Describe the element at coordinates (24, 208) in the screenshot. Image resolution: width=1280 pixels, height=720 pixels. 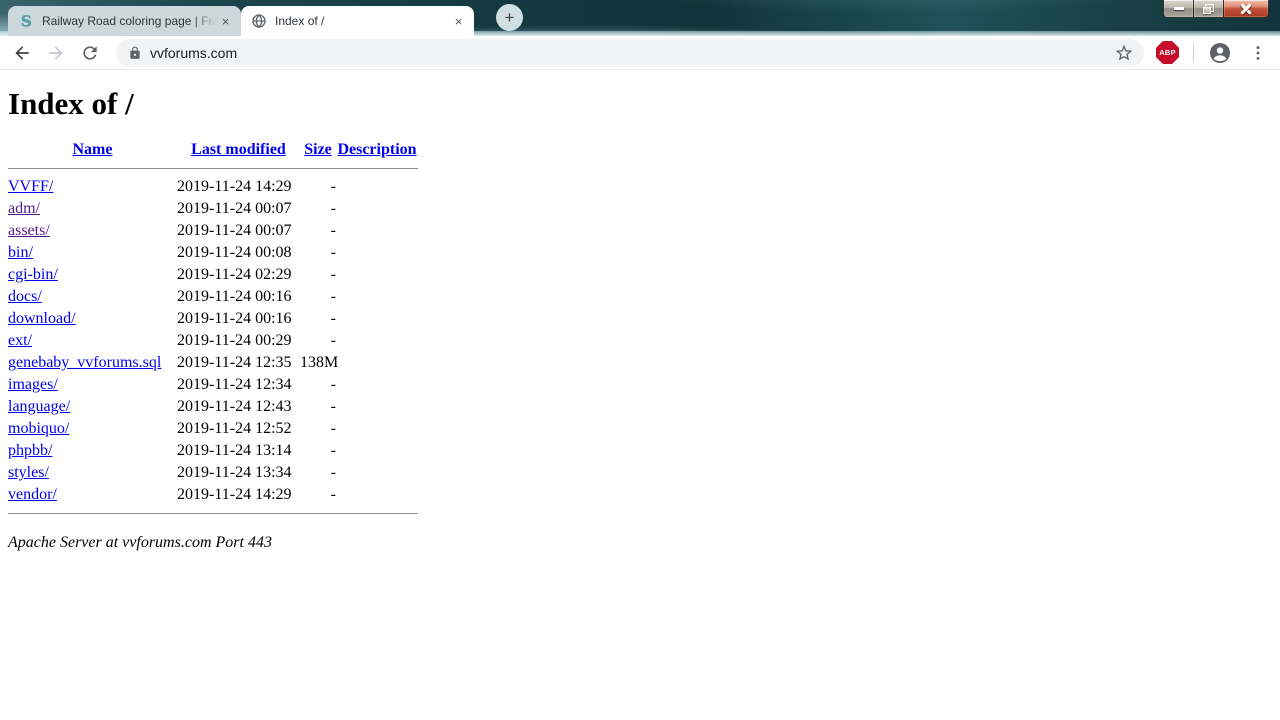
I see `entry-link: adm/` at that location.